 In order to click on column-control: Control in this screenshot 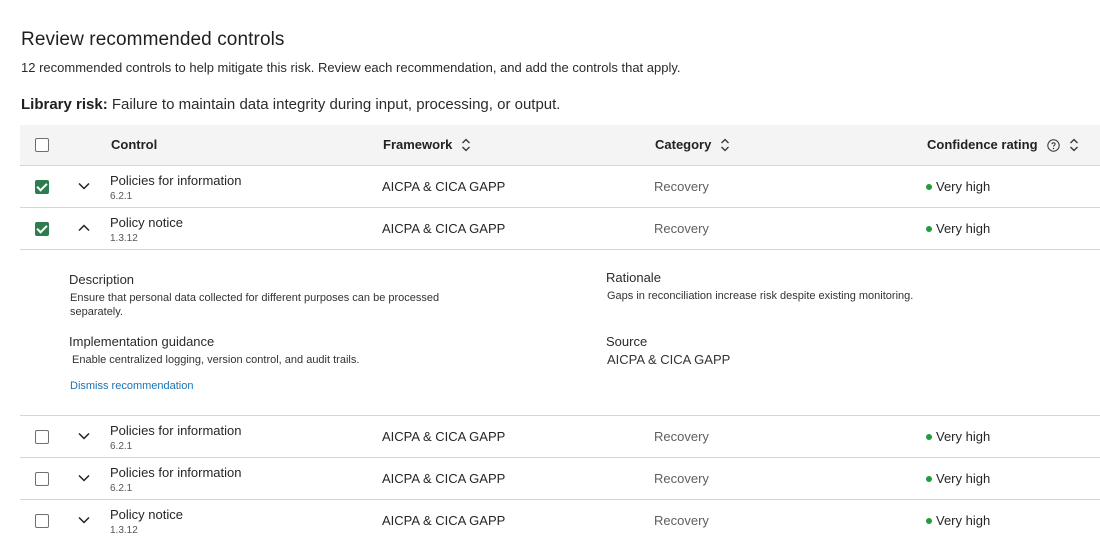, I will do `click(134, 145)`.